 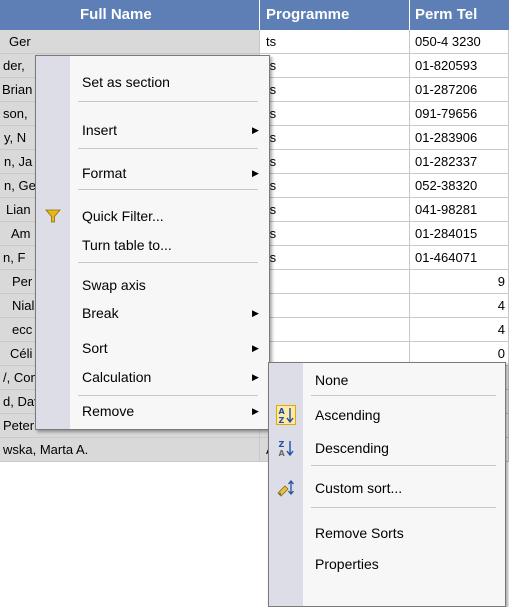 I want to click on menu-item-set-as-section: Set as section, so click(x=152, y=82).